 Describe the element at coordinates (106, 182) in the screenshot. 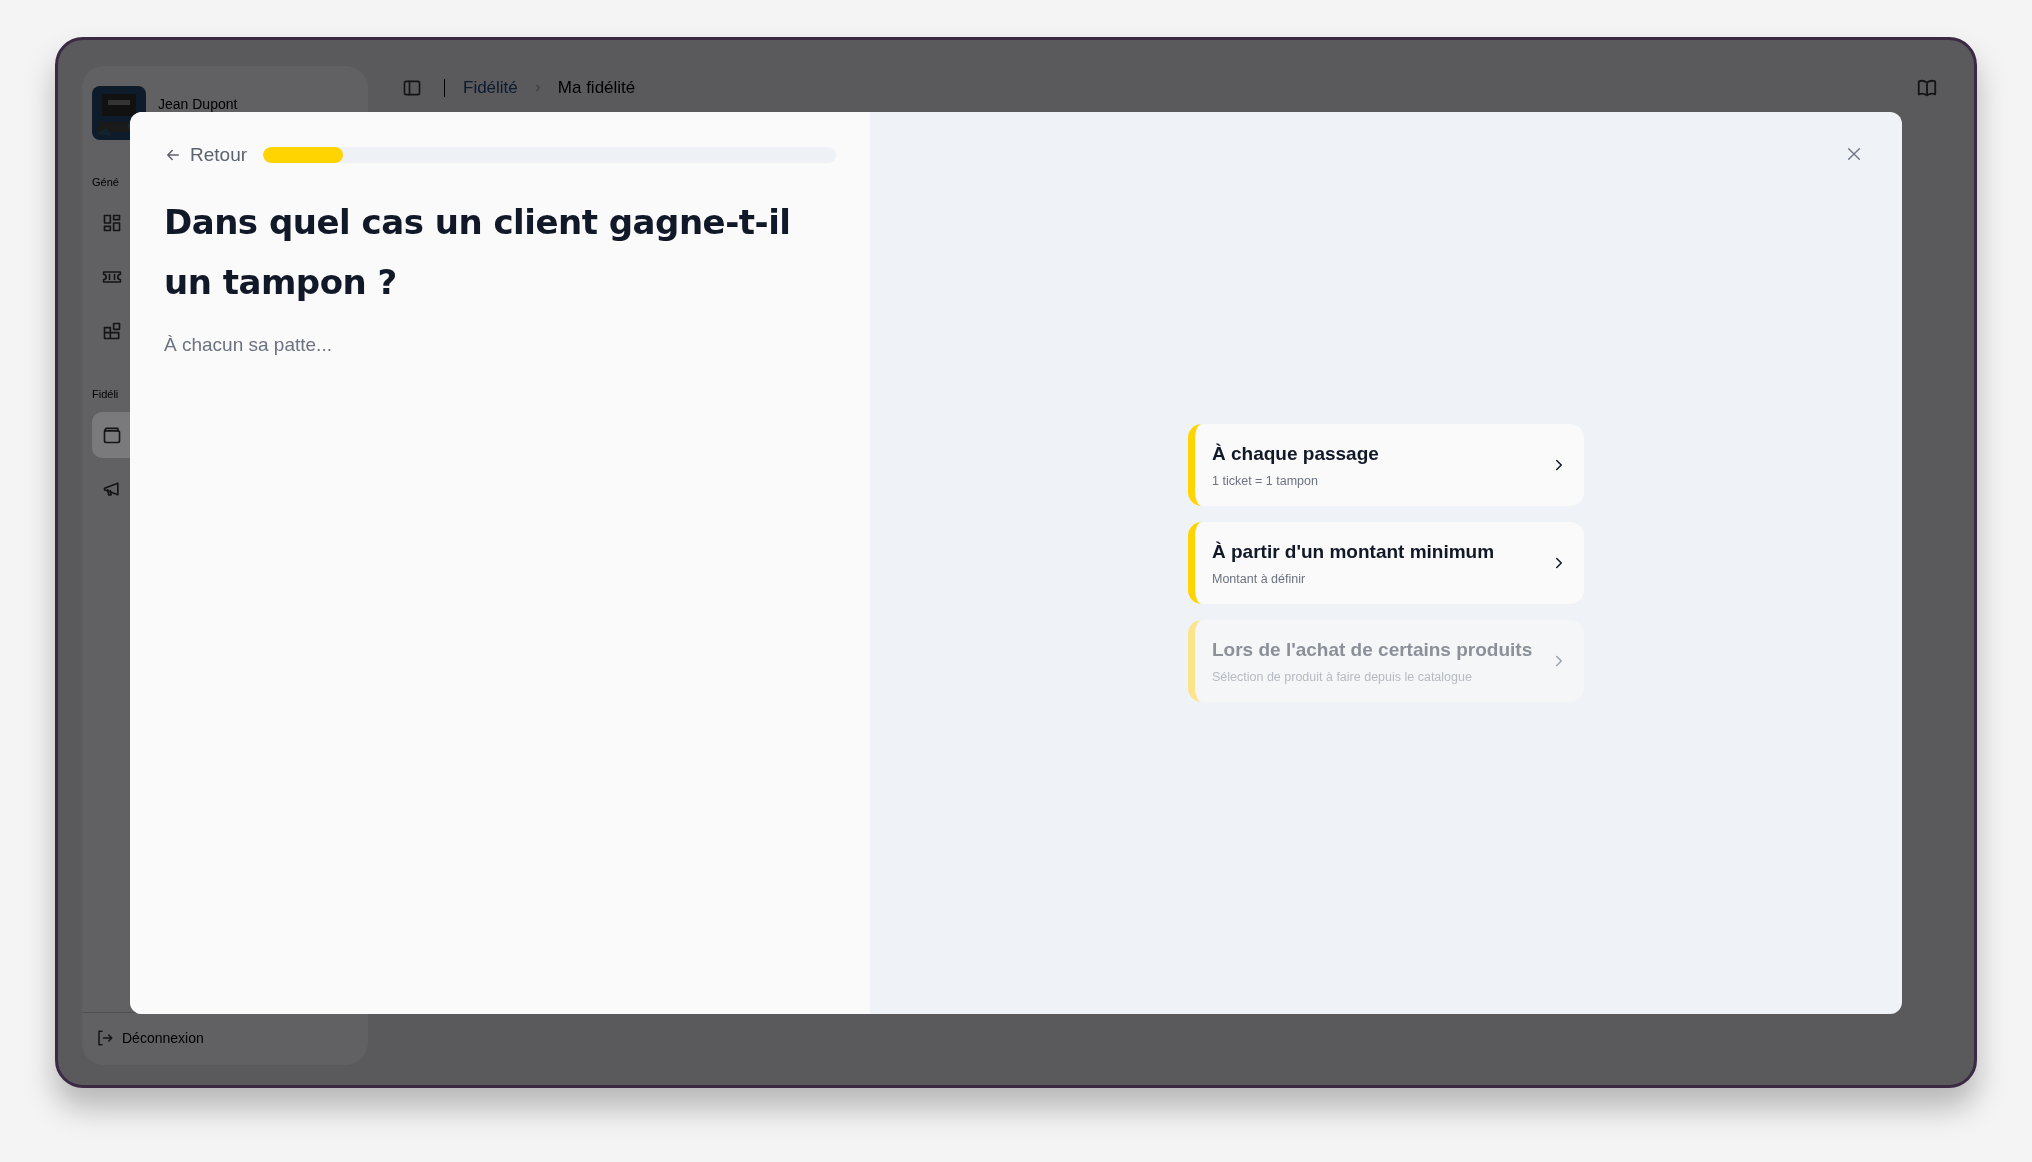

I see `section-label: Géné` at that location.